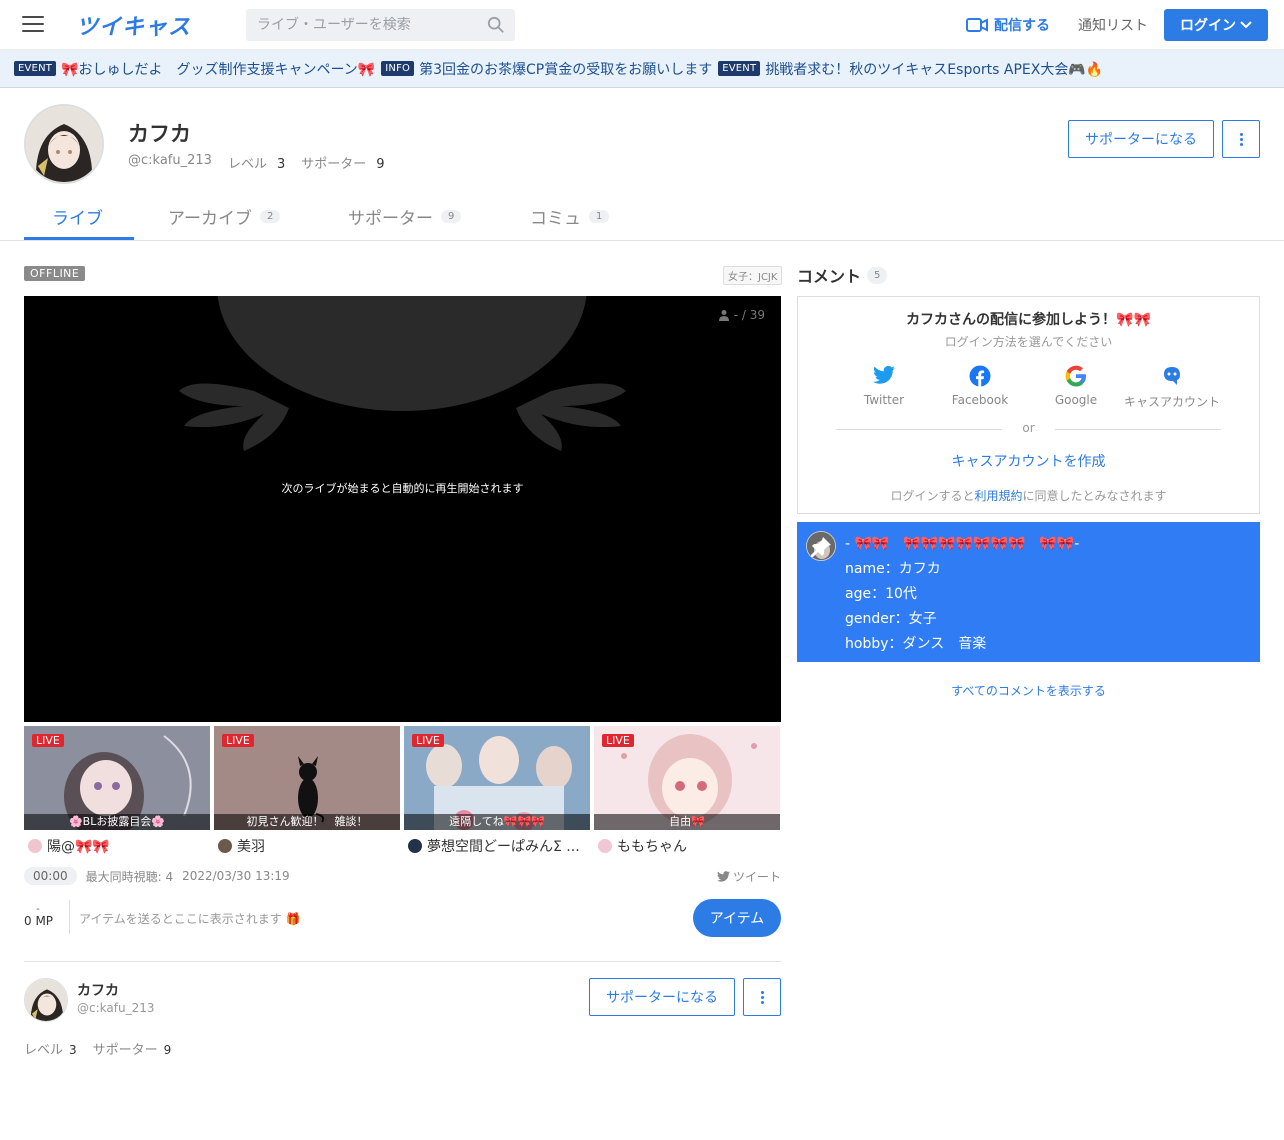 Image resolution: width=1284 pixels, height=1140 pixels. I want to click on mp-value: 0 MP, so click(39, 921).